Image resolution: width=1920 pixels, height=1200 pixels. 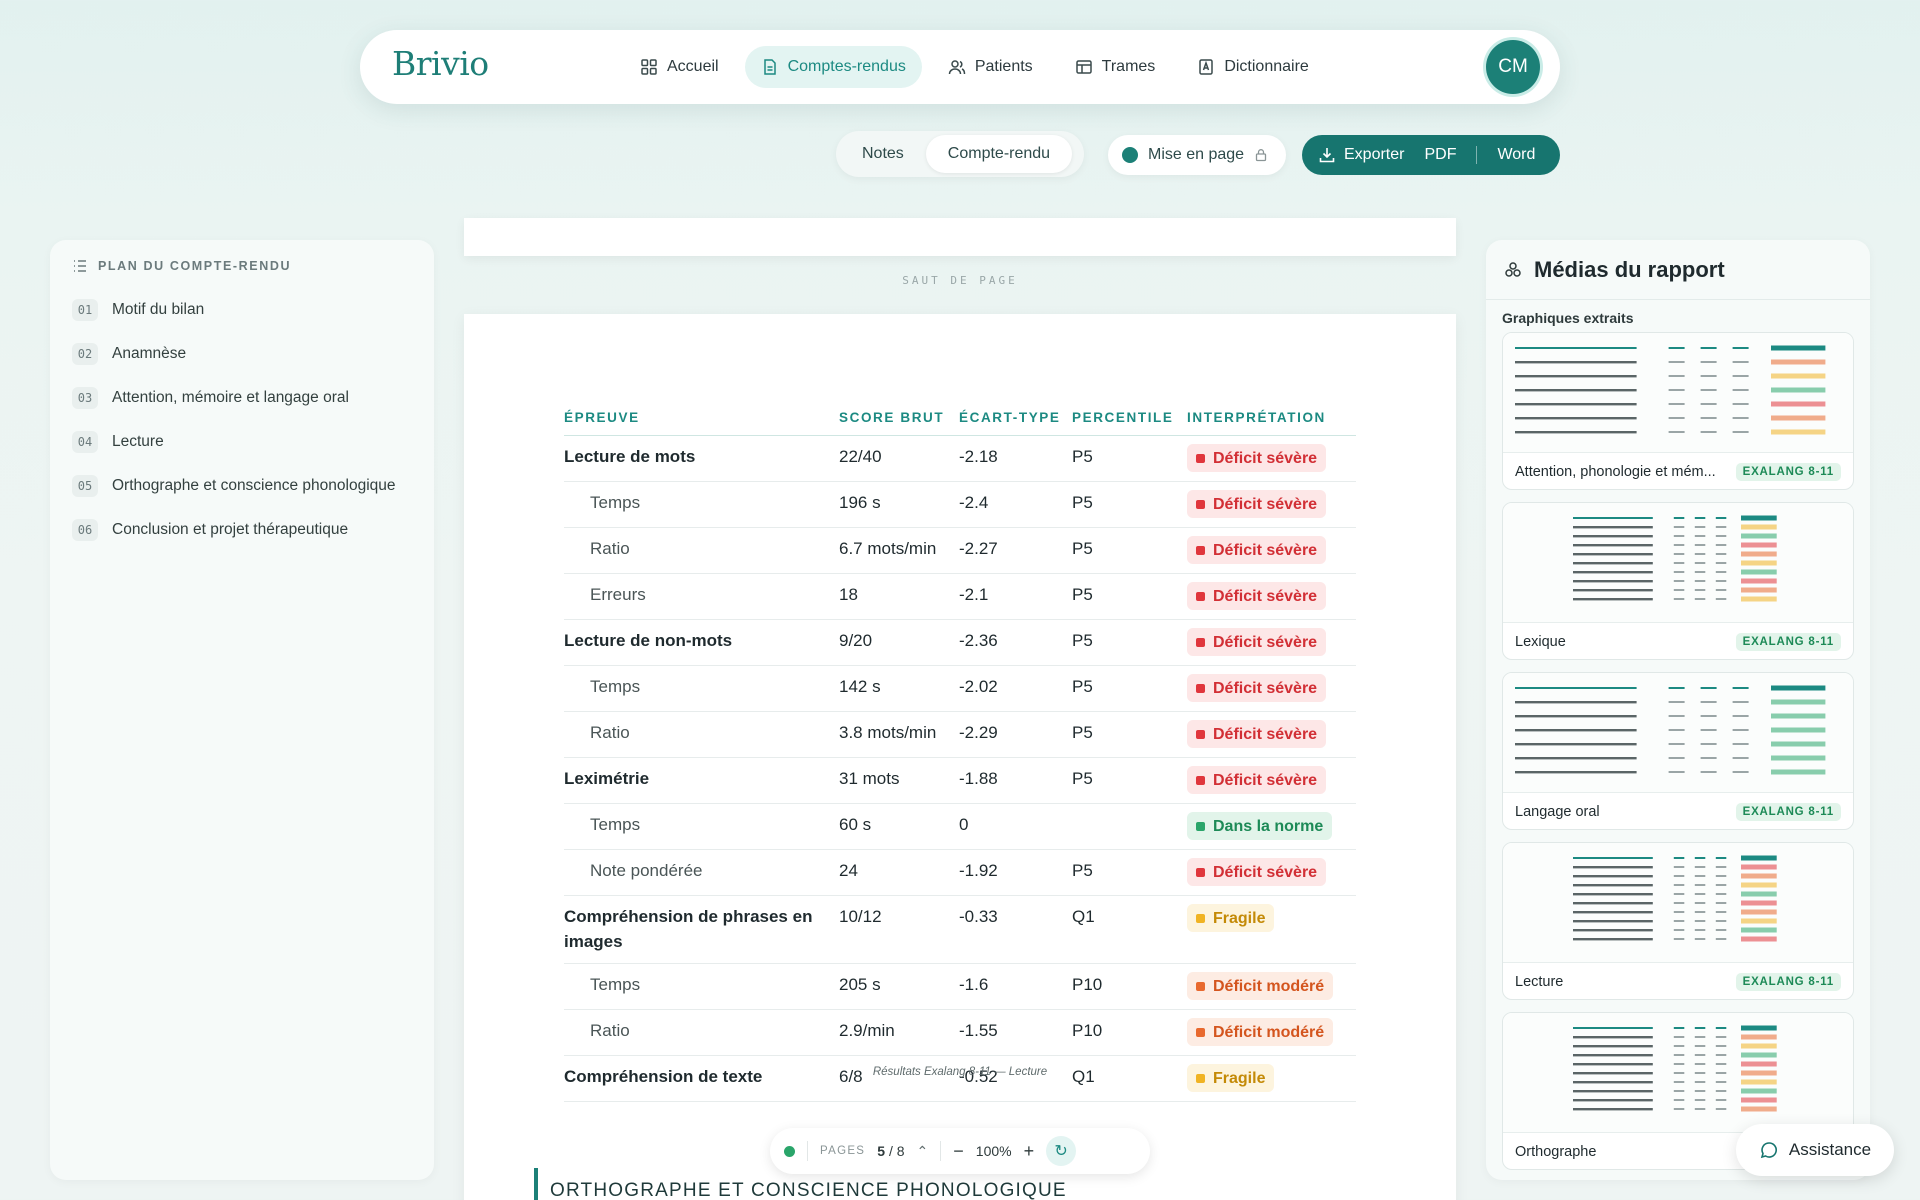 What do you see at coordinates (1788, 471) in the screenshot?
I see `test-battery-tag: EXALANG 8-11` at bounding box center [1788, 471].